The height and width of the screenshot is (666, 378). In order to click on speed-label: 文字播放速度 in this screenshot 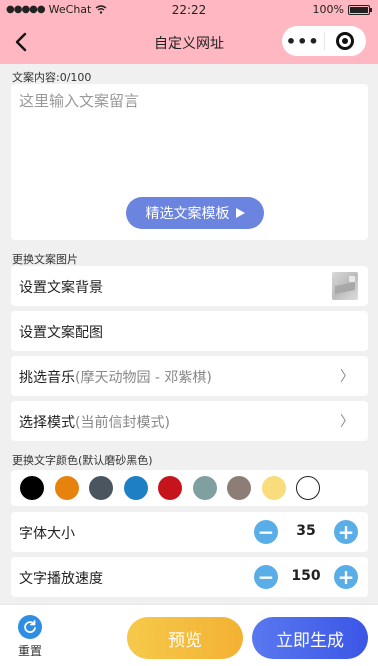, I will do `click(61, 579)`.